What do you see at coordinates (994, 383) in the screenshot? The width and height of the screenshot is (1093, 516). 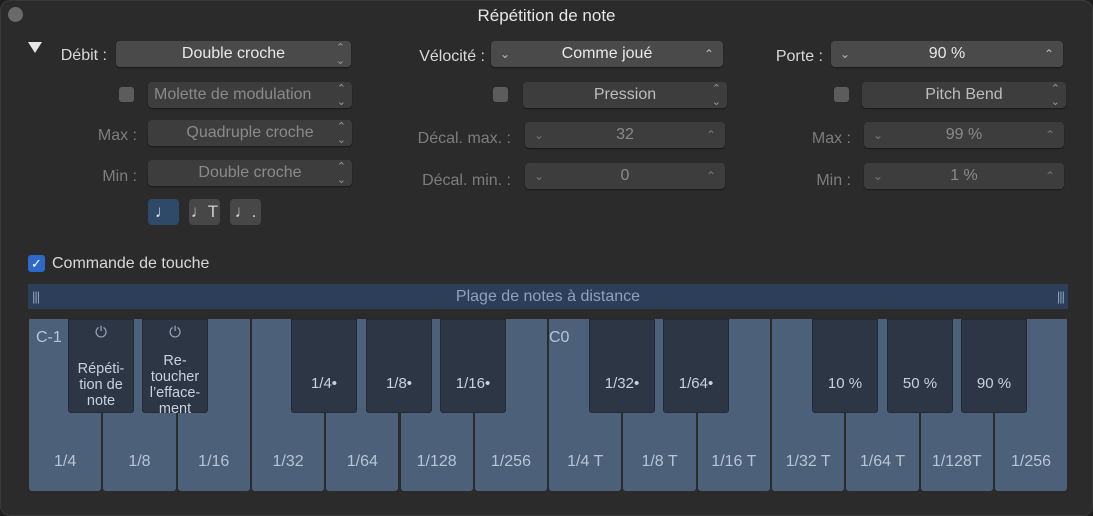 I see `black-key-label: 90 %` at bounding box center [994, 383].